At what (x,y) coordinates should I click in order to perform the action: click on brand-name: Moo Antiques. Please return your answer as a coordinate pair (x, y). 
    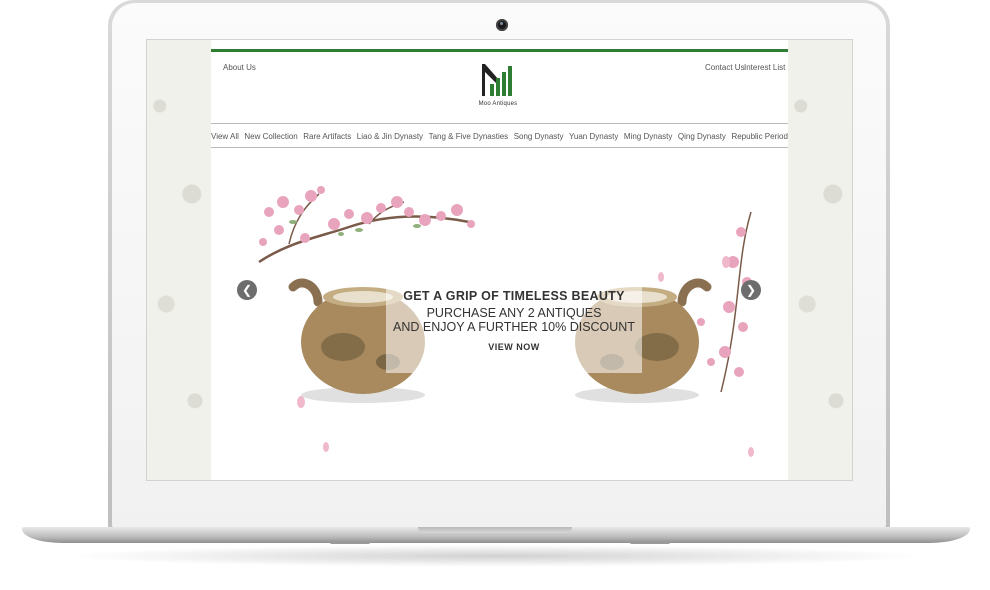
    Looking at the image, I should click on (498, 104).